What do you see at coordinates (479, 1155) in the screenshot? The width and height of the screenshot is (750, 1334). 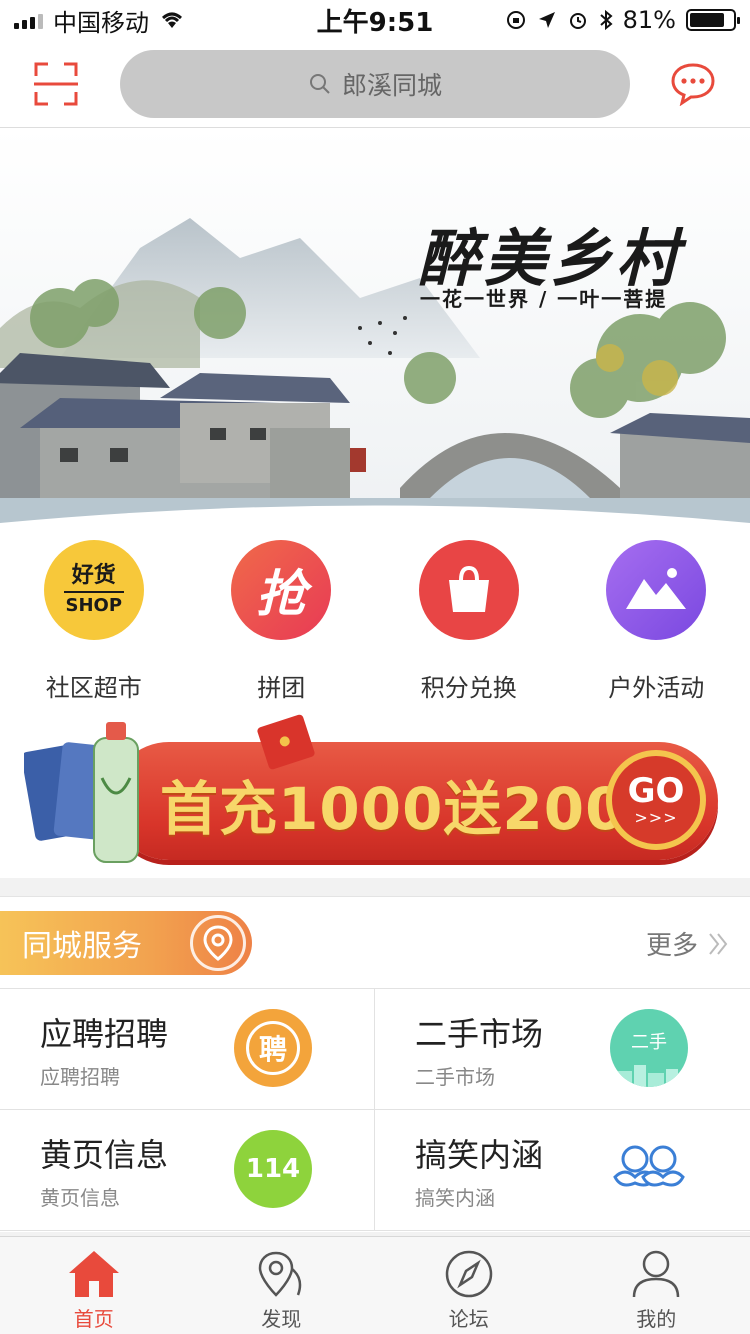 I see `service-item-title: 搞笑内涵` at bounding box center [479, 1155].